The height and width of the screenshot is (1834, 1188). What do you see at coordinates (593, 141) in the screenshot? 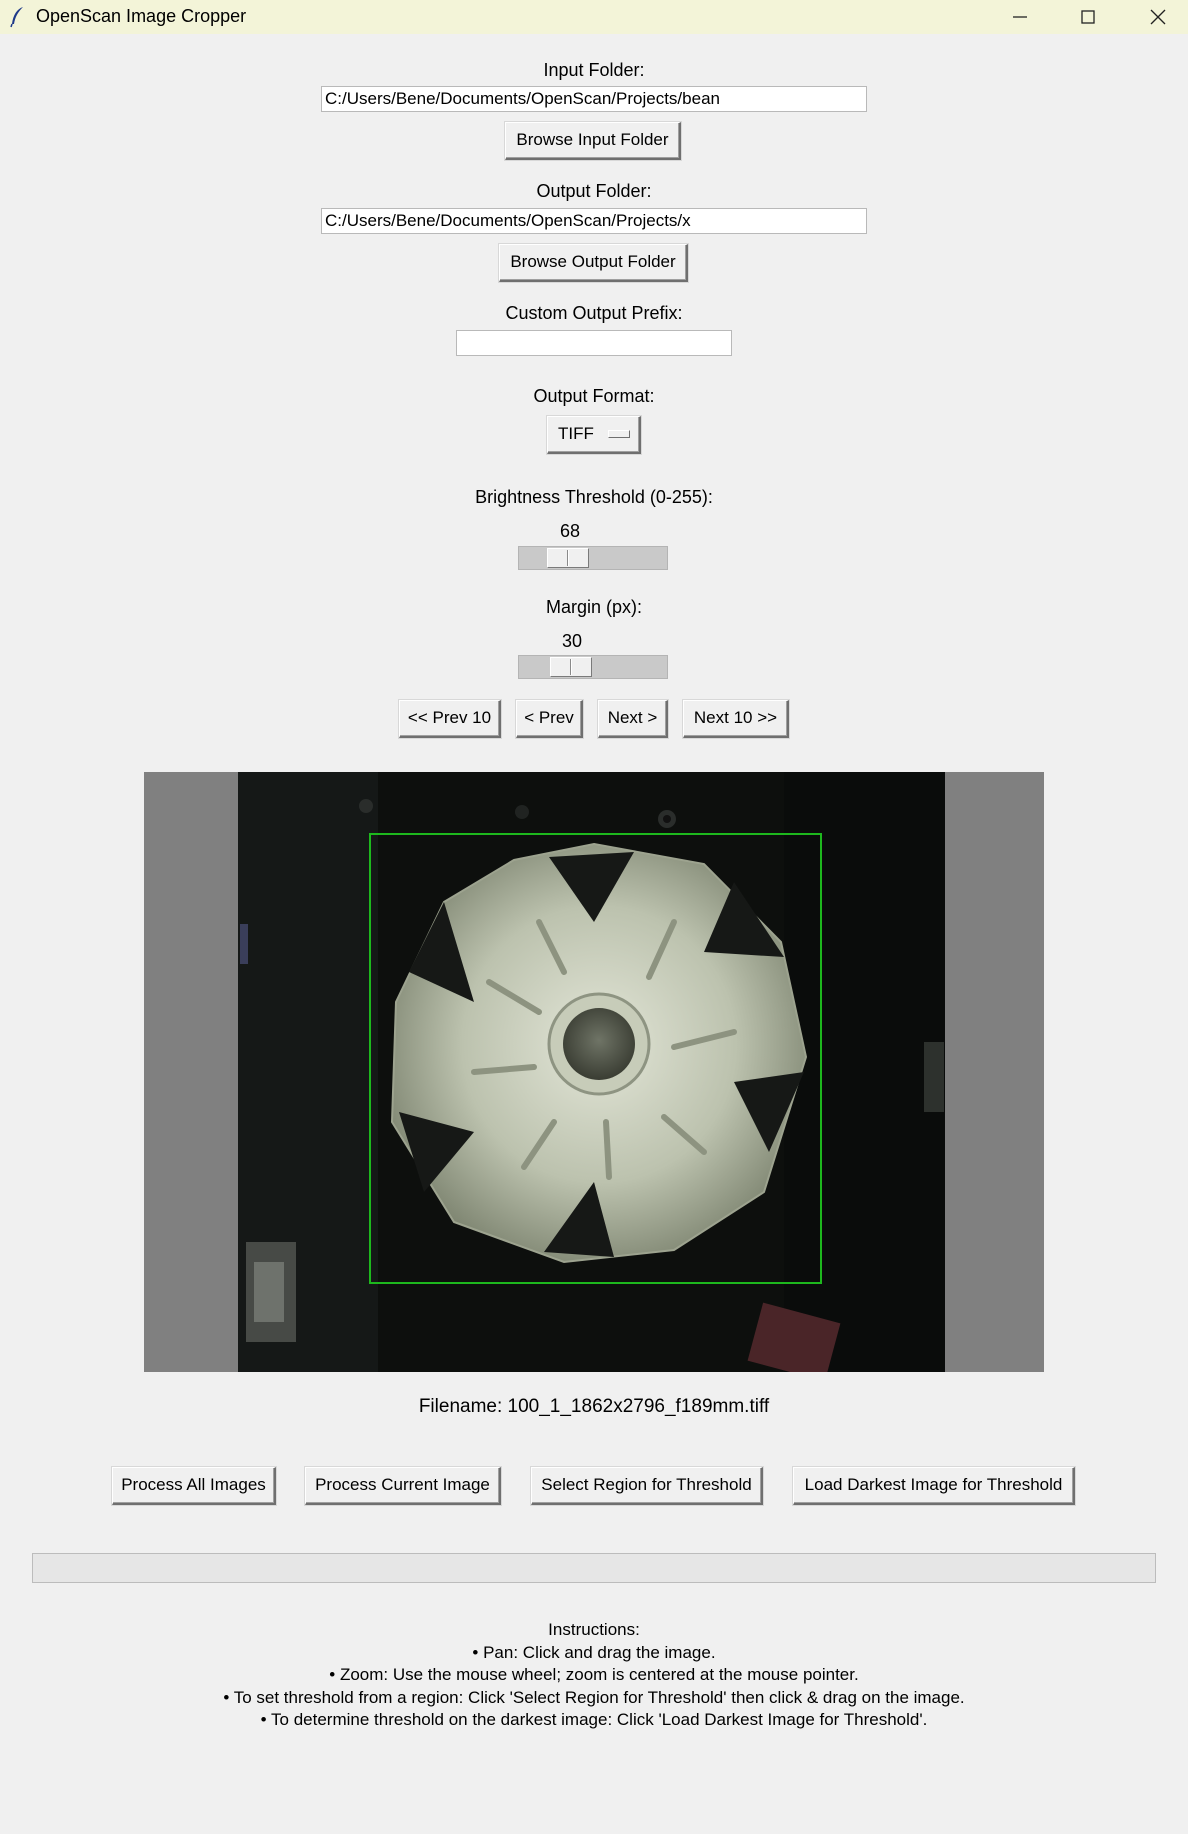
I see `browse-input-folder-button: Browse Input Folder` at bounding box center [593, 141].